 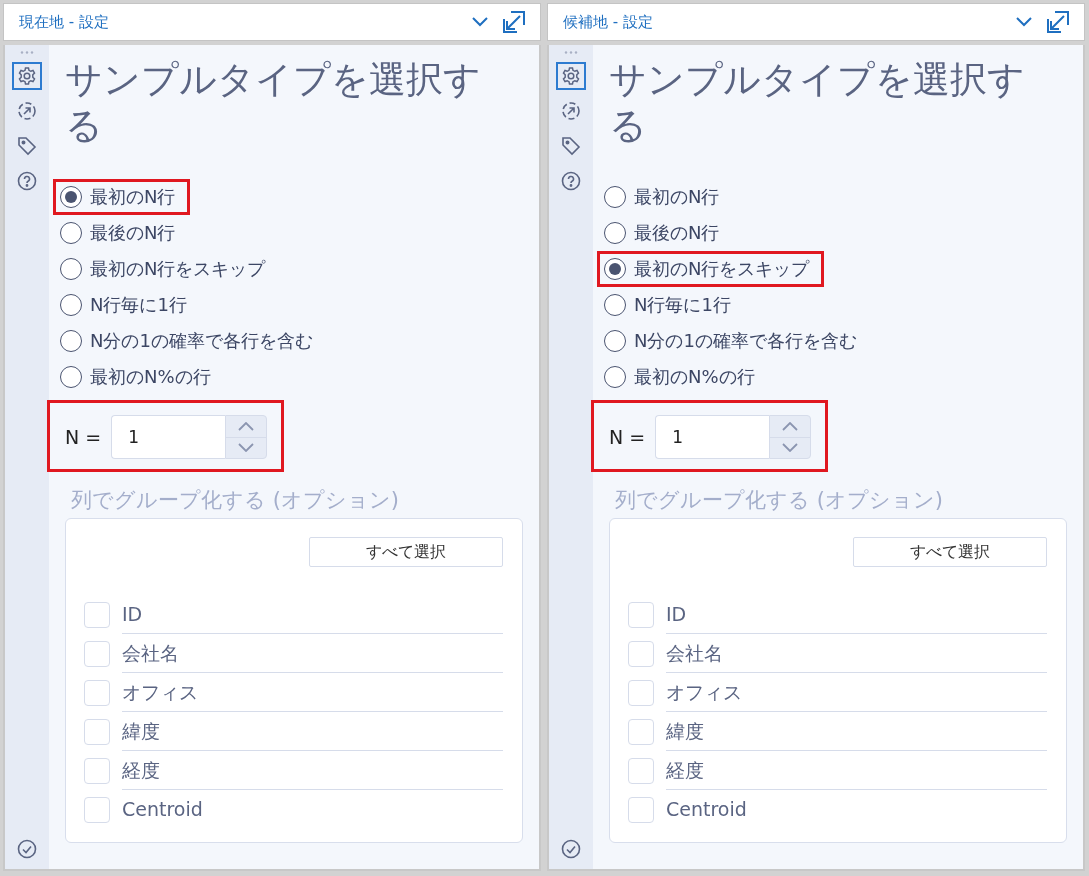 I want to click on panel-title: 現在地 - 設定, so click(x=64, y=22).